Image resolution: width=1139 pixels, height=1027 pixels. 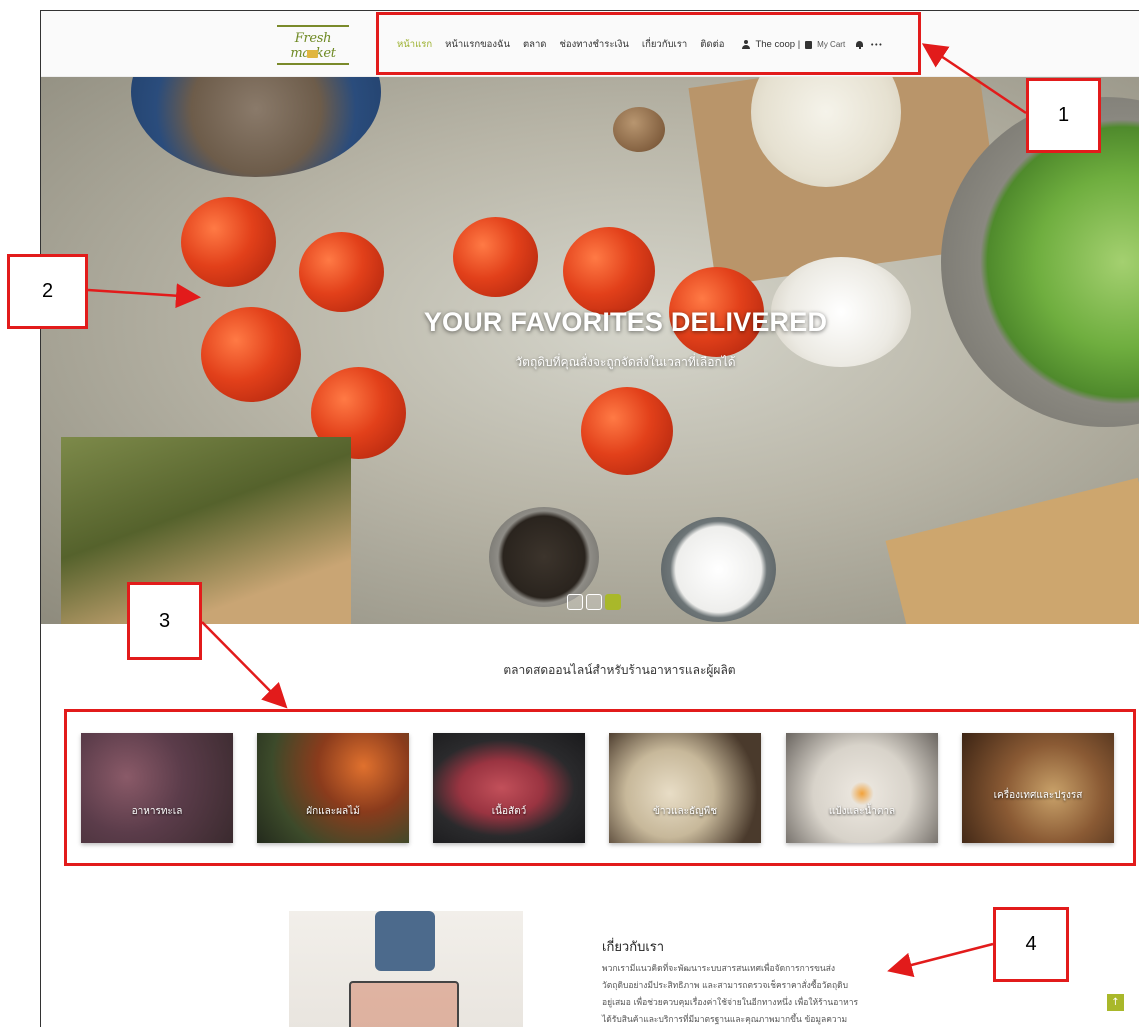 What do you see at coordinates (406, 969) in the screenshot?
I see `about-image` at bounding box center [406, 969].